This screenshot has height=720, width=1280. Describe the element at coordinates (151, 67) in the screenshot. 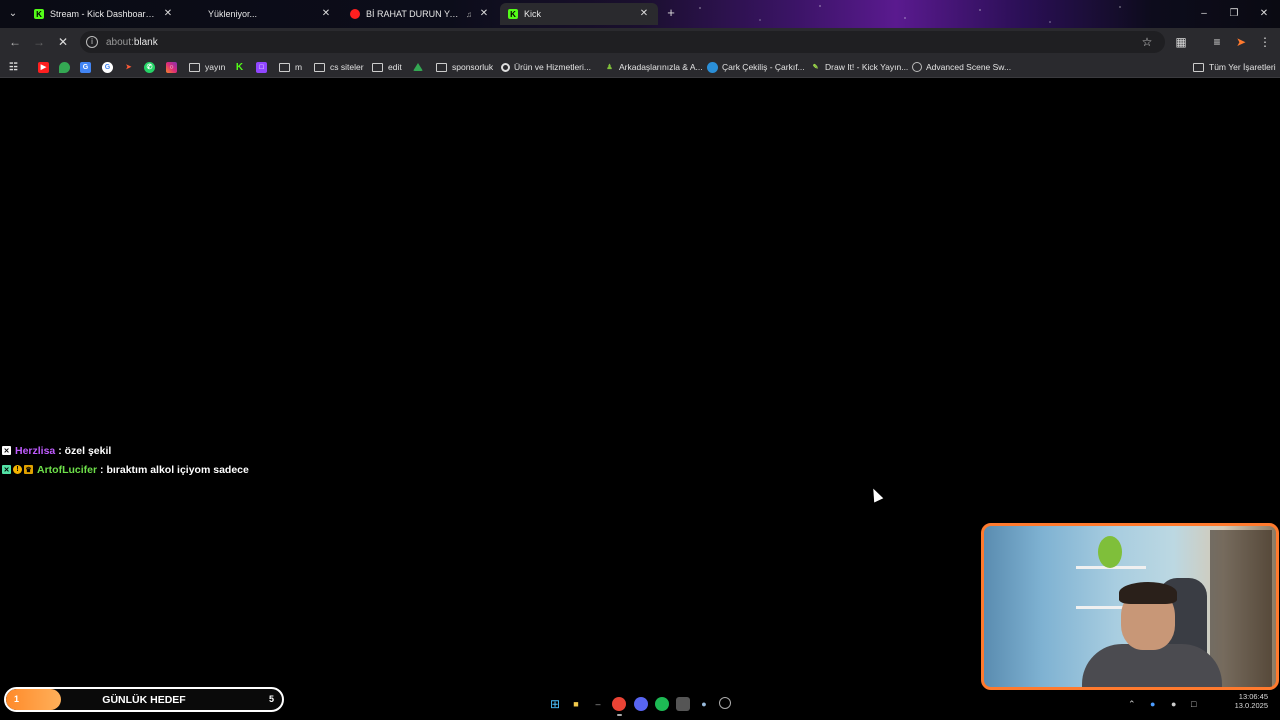

I see `whatsapp-bookmark-icon: ✆` at that location.